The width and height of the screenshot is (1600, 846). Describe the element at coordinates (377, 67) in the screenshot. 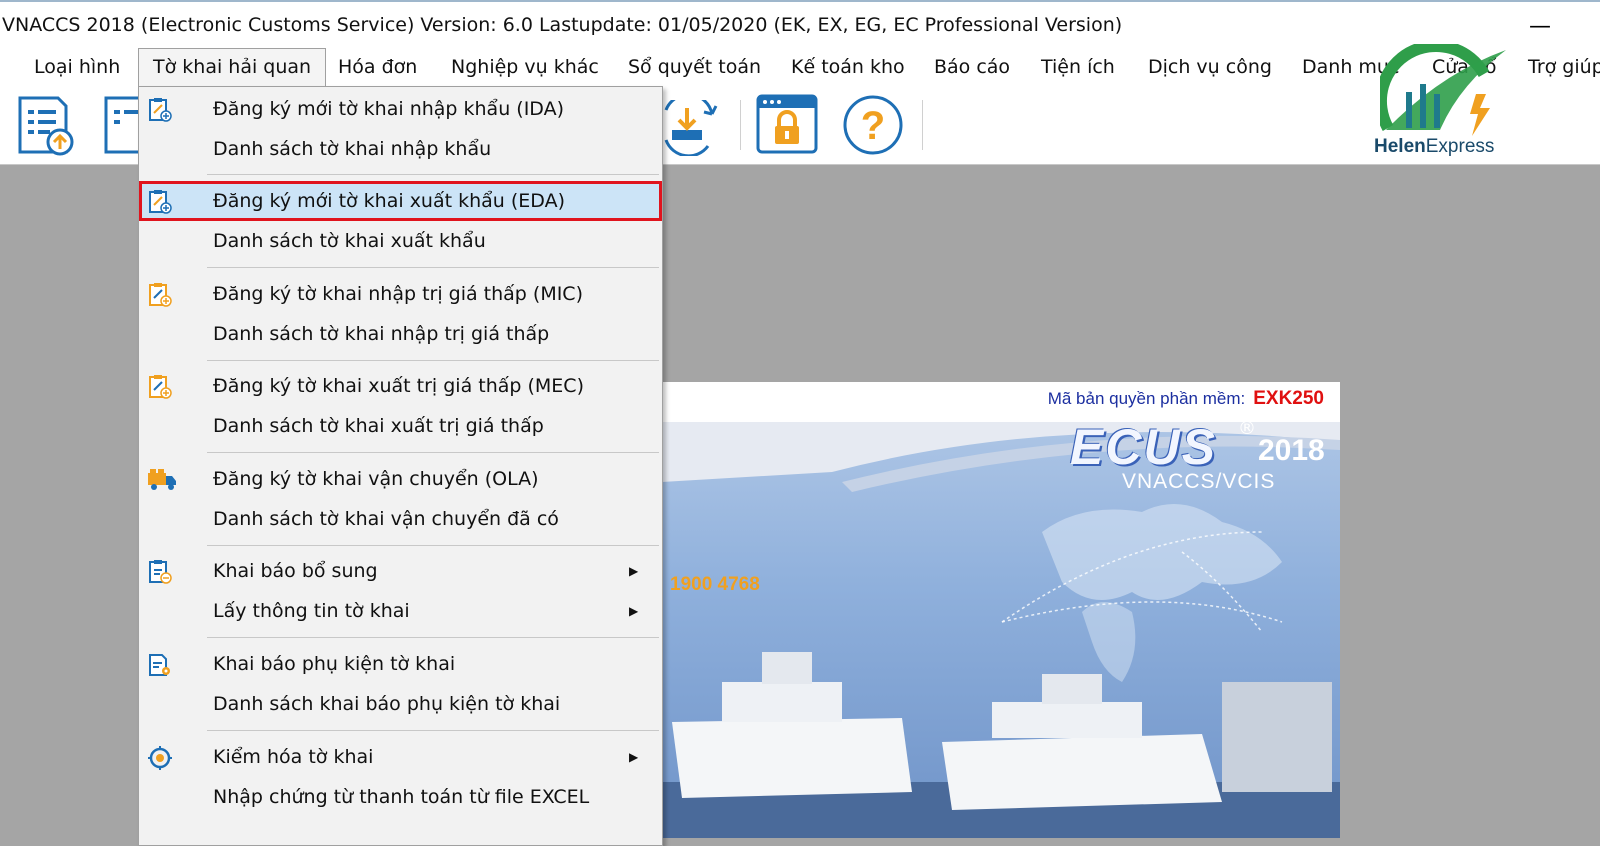

I see `menu-hoa-don: Hóa đơn` at that location.